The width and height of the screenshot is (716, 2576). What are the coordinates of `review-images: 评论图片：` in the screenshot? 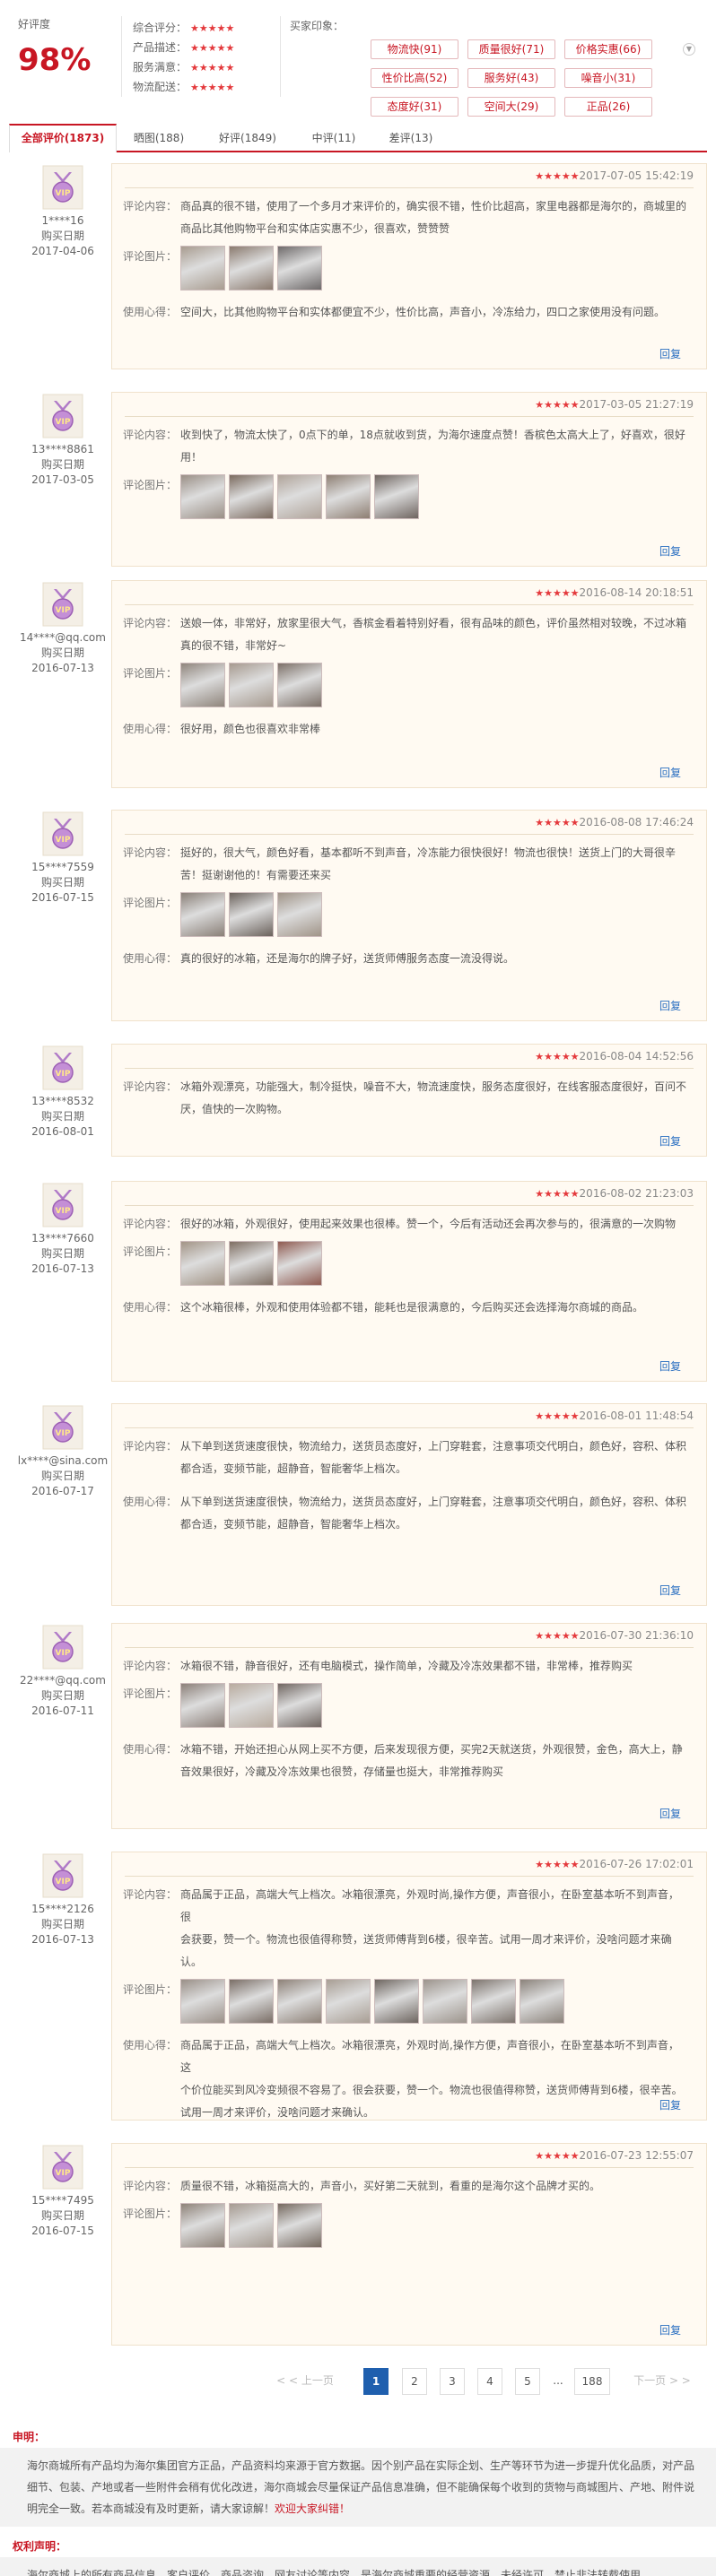 It's located at (409, 685).